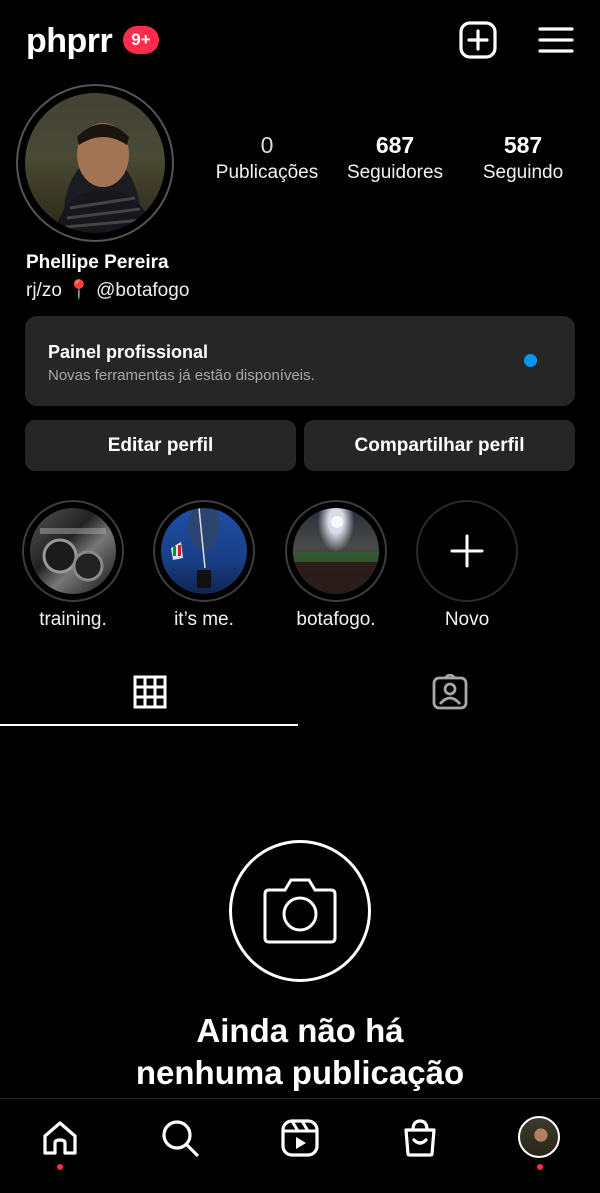 This screenshot has height=1193, width=600. I want to click on create-post-button, so click(478, 40).